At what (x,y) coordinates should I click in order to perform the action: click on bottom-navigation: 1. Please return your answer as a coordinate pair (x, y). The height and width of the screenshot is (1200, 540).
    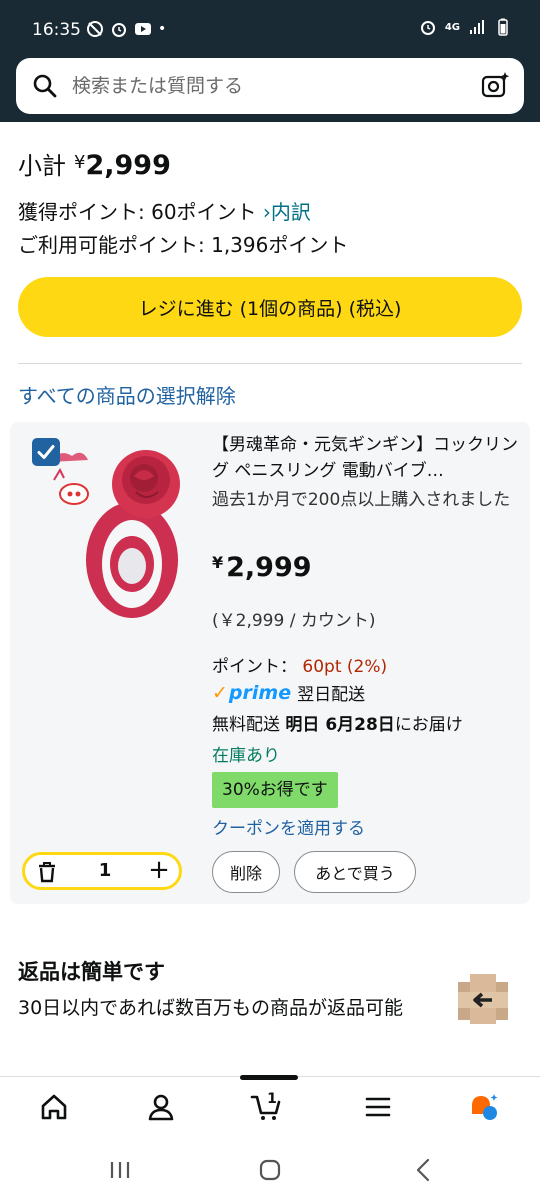
    Looking at the image, I should click on (270, 1107).